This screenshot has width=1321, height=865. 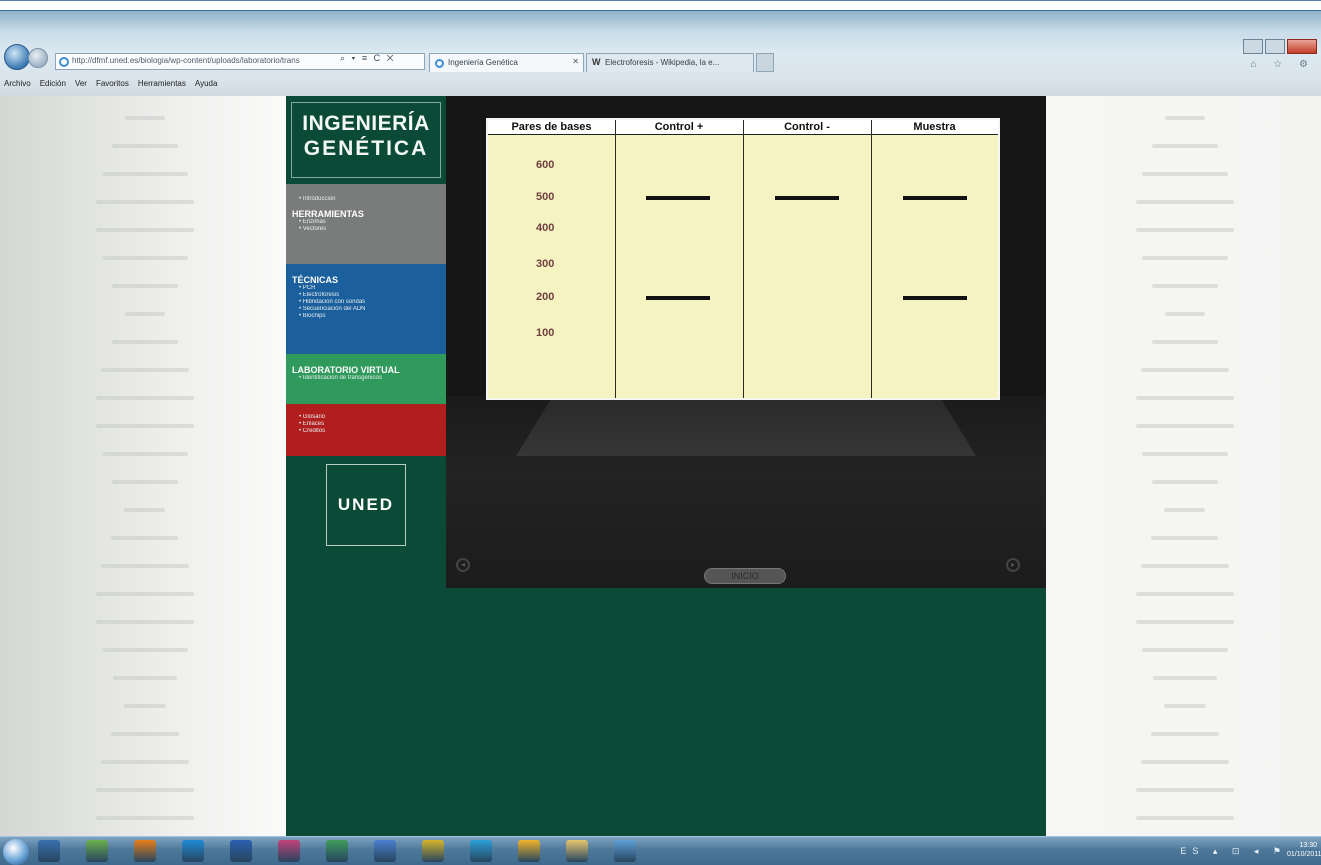 What do you see at coordinates (545, 197) in the screenshot?
I see `bp-label: 500` at bounding box center [545, 197].